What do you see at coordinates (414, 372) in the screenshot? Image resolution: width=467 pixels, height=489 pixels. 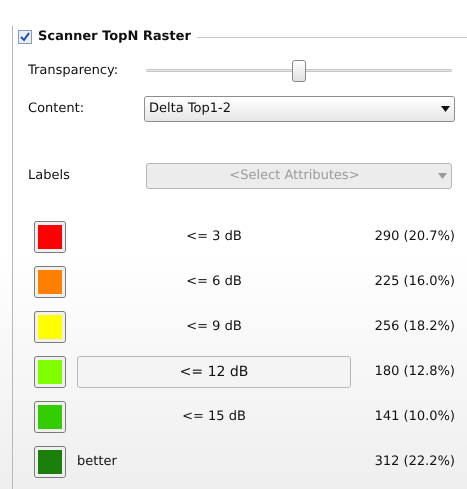 I see `count-text: 180 (12.8%)` at bounding box center [414, 372].